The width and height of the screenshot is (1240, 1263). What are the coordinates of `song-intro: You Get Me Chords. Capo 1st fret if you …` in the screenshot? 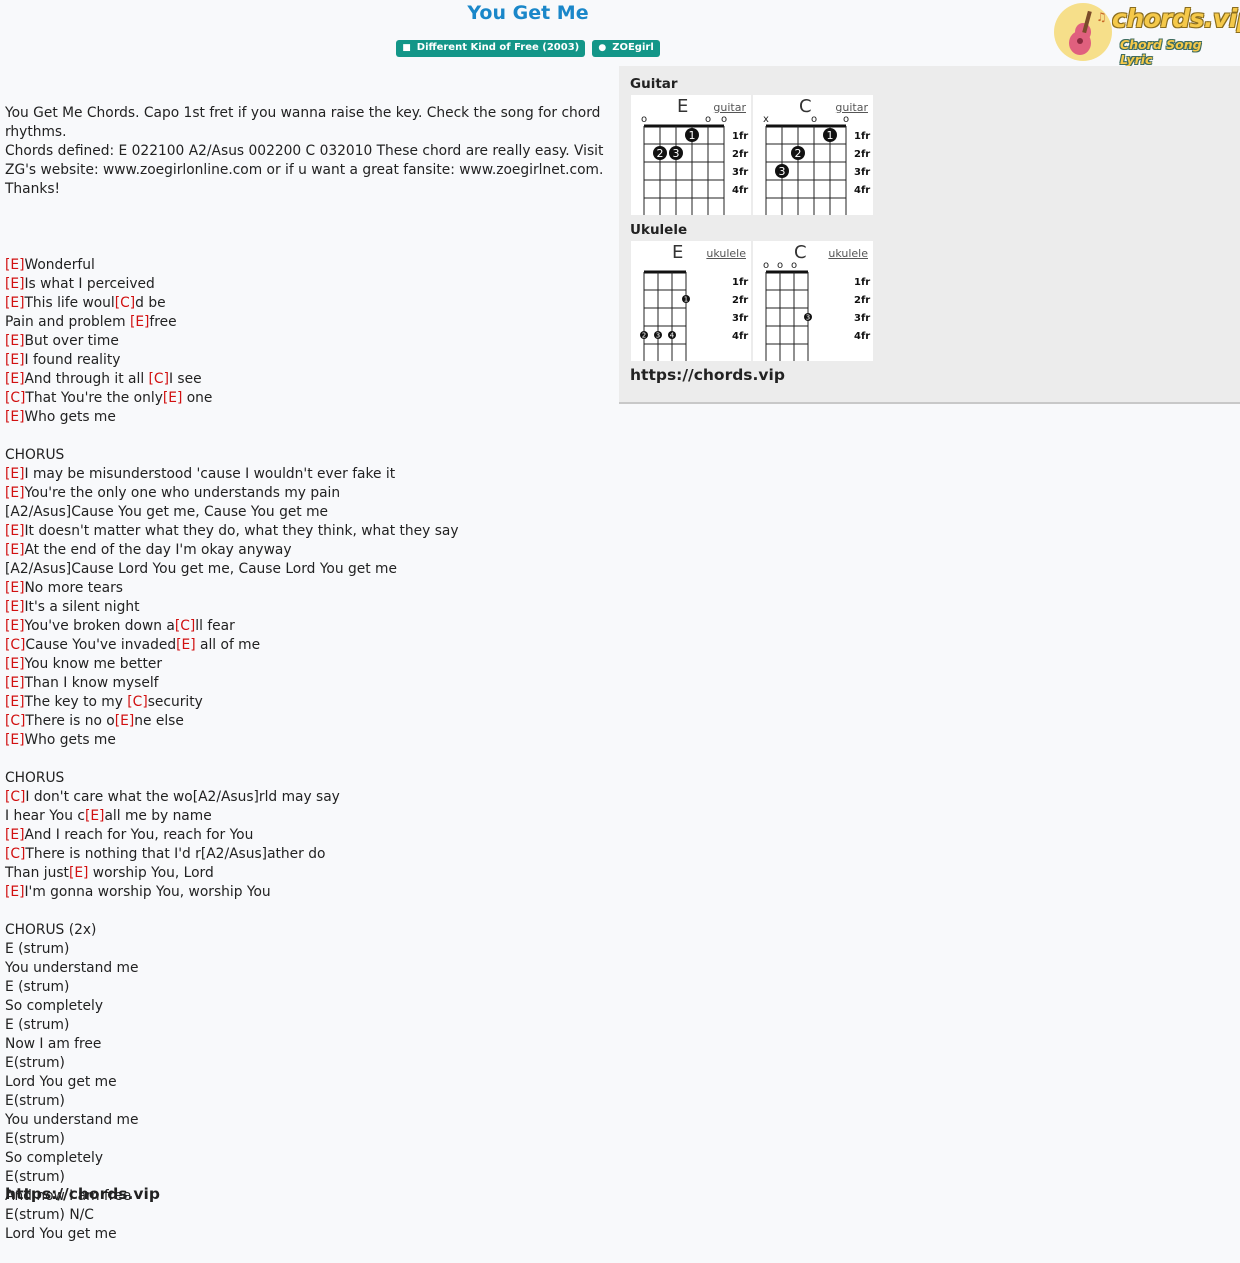 It's located at (305, 151).